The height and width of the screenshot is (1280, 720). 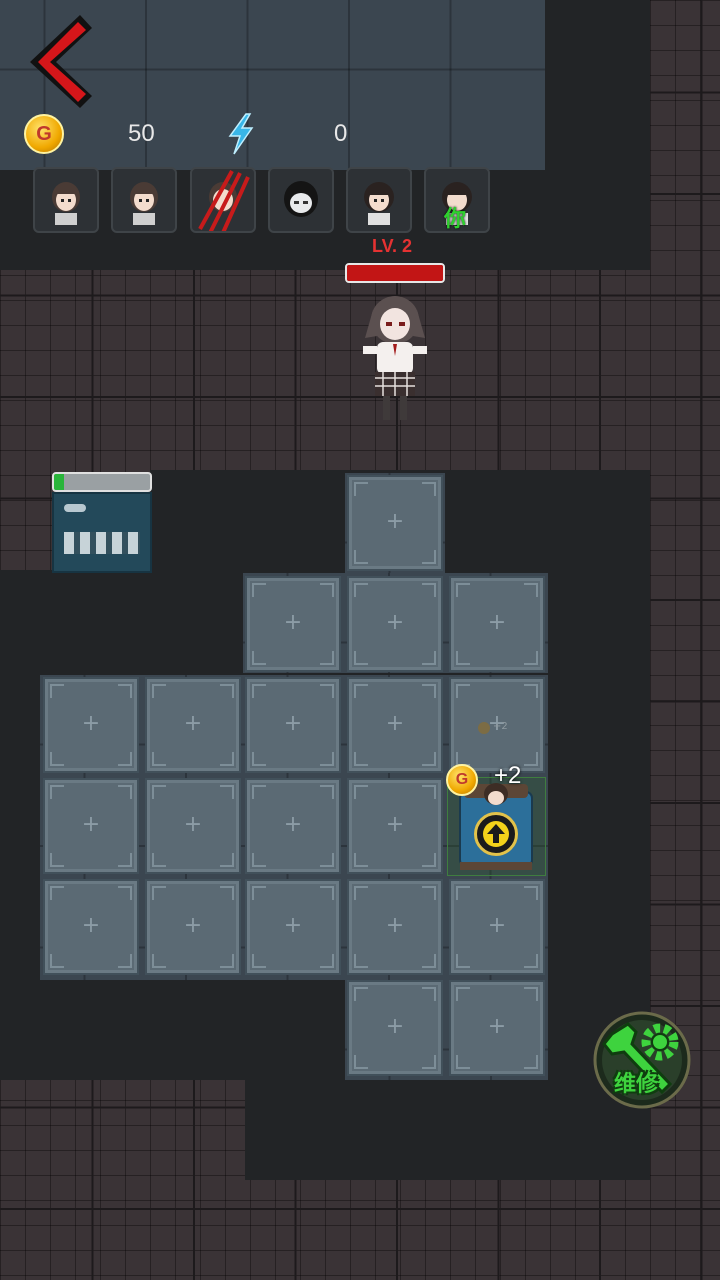 I want to click on lightning-icon, so click(x=241, y=134).